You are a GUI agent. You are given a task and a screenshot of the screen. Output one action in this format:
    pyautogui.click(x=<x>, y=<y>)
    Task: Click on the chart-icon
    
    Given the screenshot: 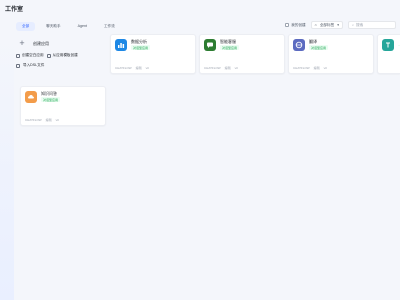 What is the action you would take?
    pyautogui.click(x=121, y=45)
    